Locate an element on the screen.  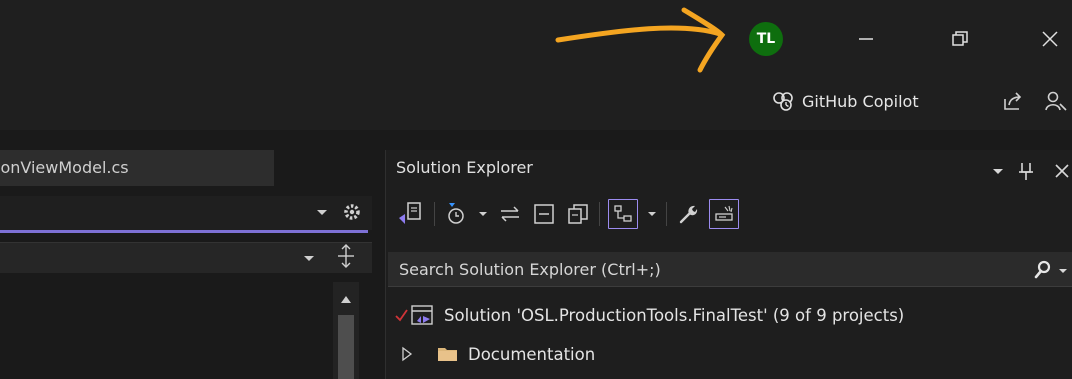
person-icon is located at coordinates (1056, 101).